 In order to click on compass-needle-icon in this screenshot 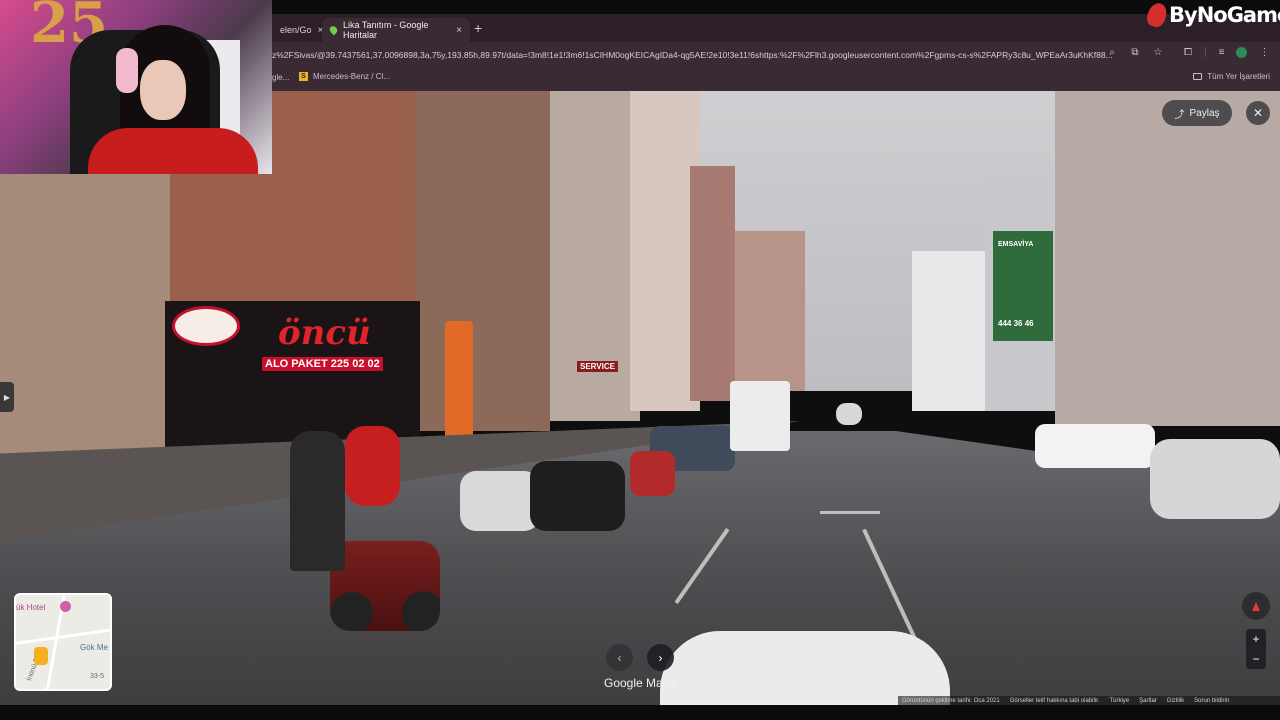, I will do `click(1256, 606)`.